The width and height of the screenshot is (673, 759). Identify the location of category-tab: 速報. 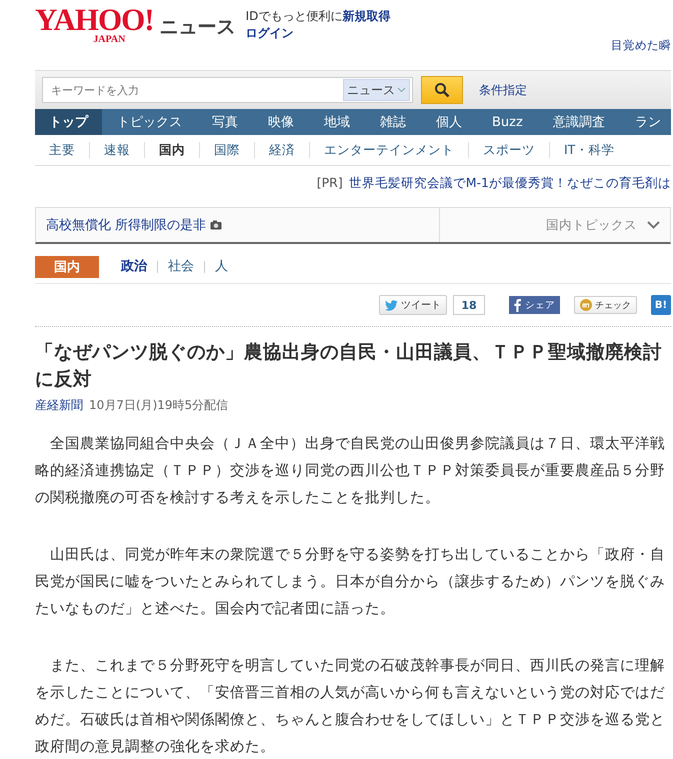
(117, 150).